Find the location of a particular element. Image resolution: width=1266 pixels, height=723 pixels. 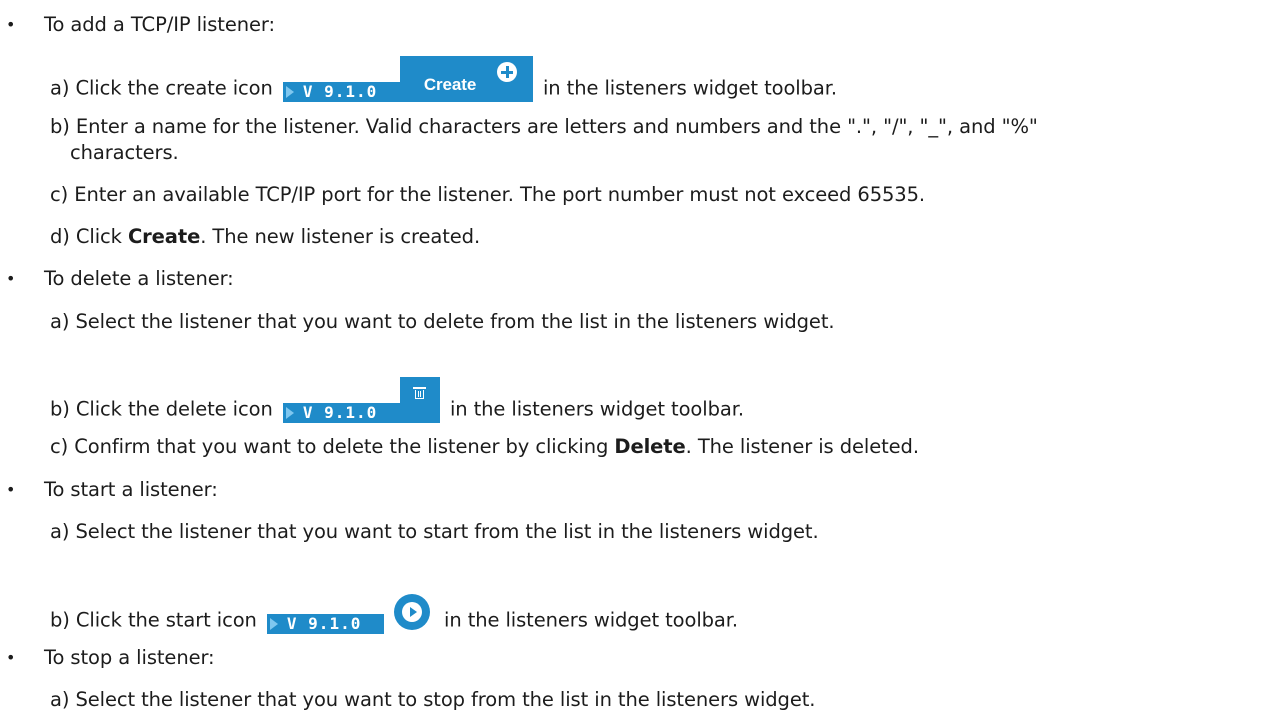

step-text: . The listener is deleted. is located at coordinates (802, 446).